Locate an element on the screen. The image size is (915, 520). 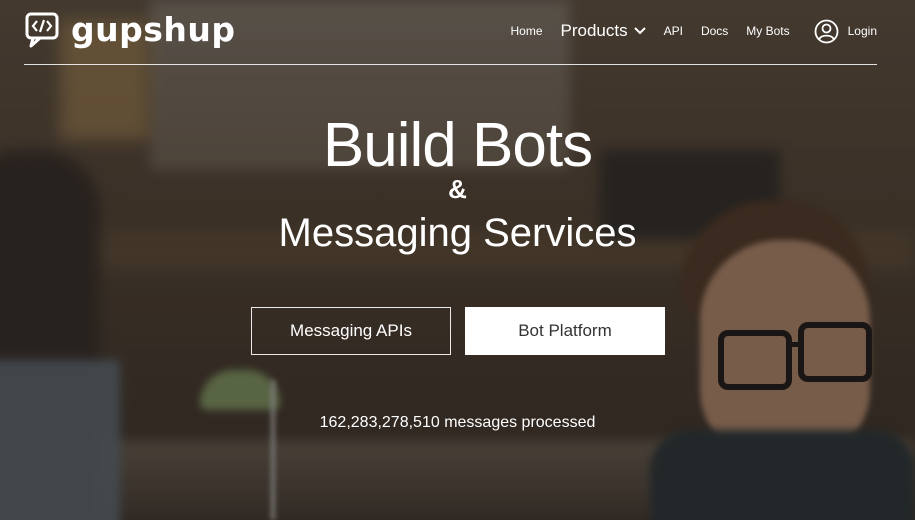
bot-platform-button: Bot Platform is located at coordinates (565, 331).